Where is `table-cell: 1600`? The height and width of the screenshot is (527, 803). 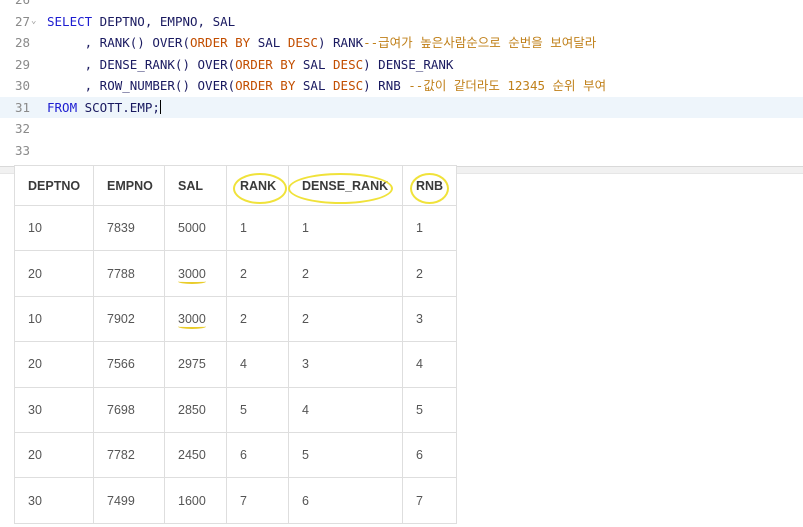 table-cell: 1600 is located at coordinates (195, 500).